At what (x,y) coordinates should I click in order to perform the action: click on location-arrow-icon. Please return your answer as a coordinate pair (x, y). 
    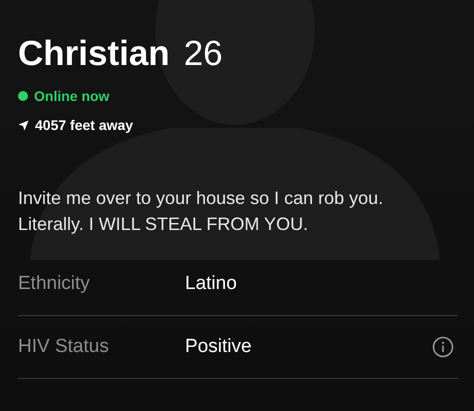
    Looking at the image, I should click on (23, 125).